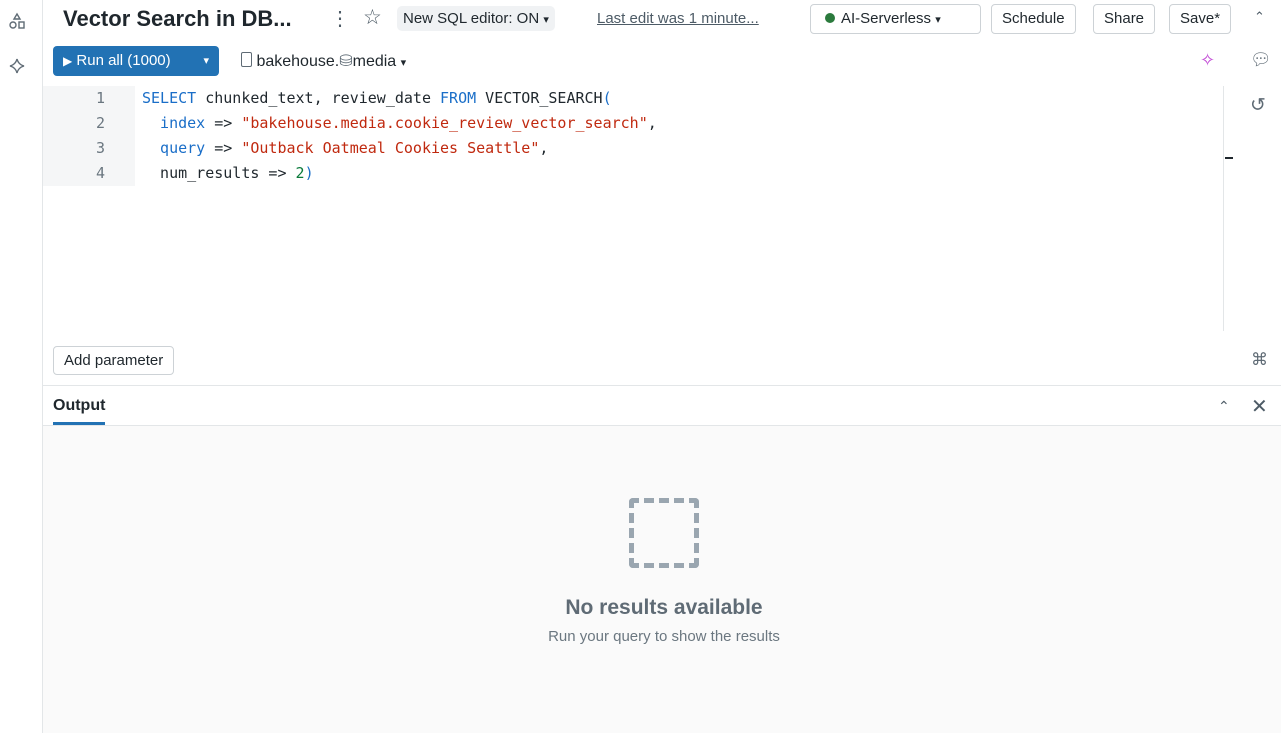 The width and height of the screenshot is (1281, 733). What do you see at coordinates (100, 173) in the screenshot?
I see `line-number: 4` at bounding box center [100, 173].